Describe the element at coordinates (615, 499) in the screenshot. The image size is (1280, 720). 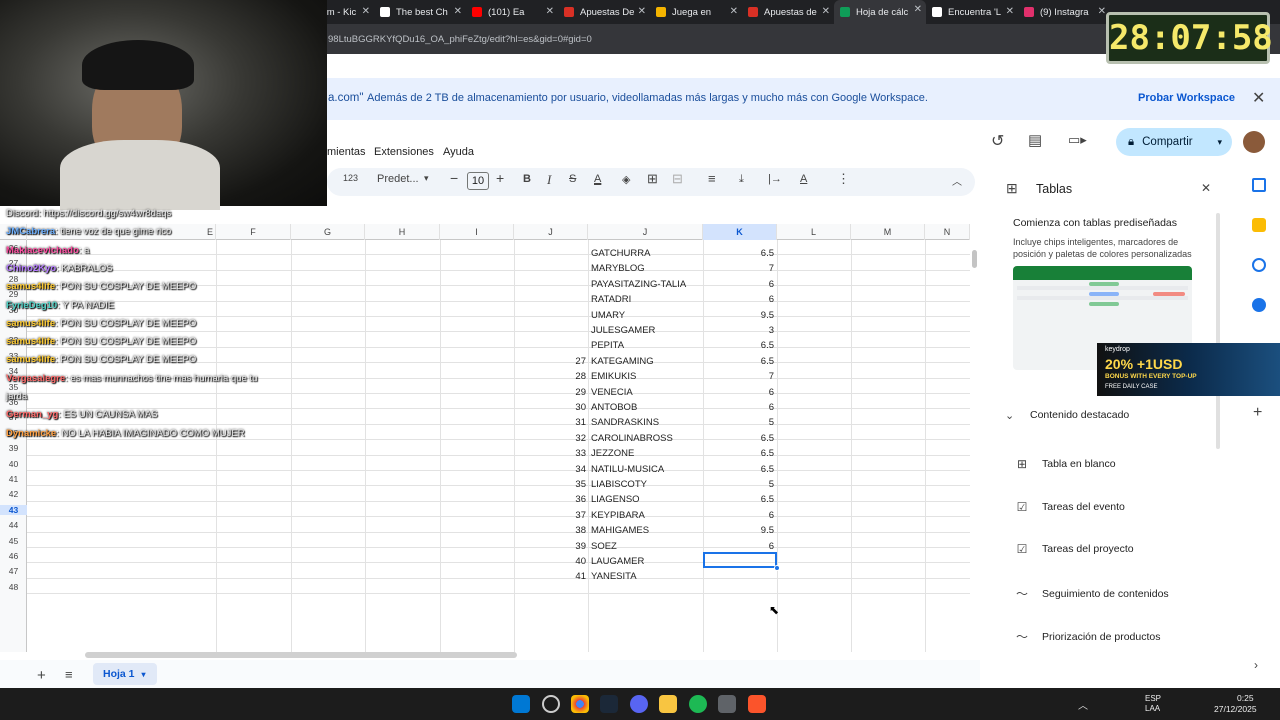
I see `cell-name: LIAGENSO` at that location.